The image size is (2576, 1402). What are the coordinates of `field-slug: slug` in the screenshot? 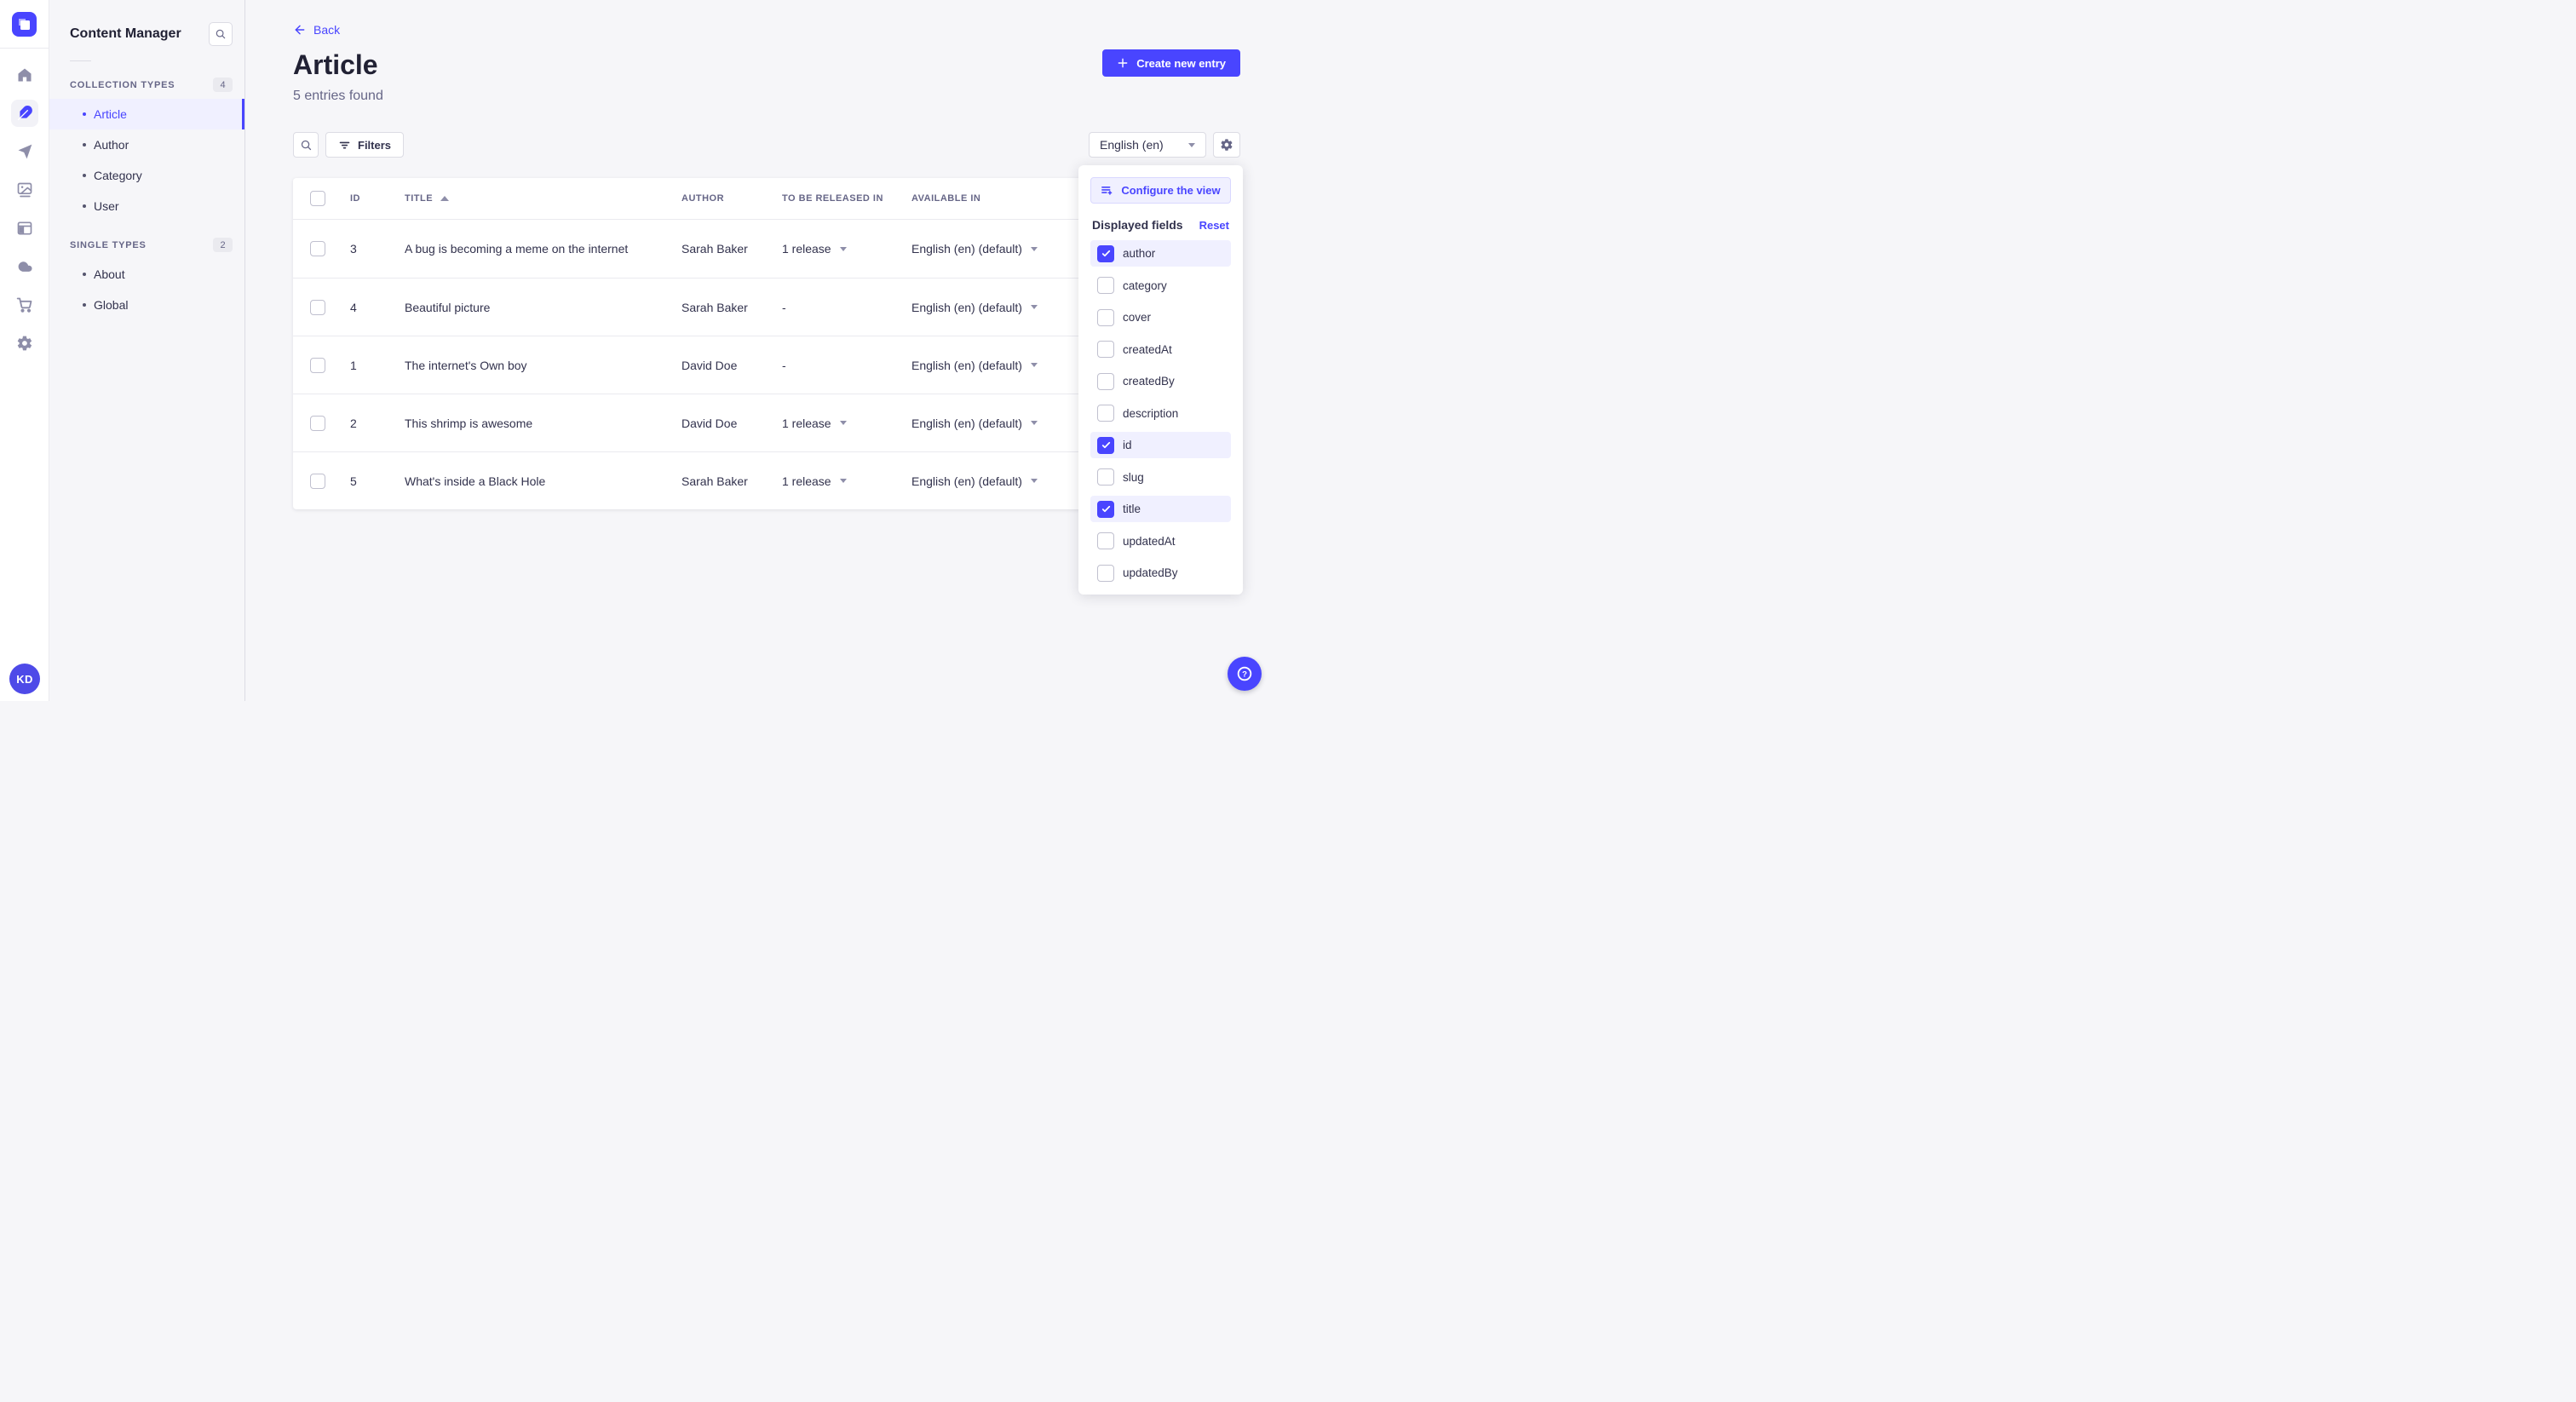 It's located at (1160, 477).